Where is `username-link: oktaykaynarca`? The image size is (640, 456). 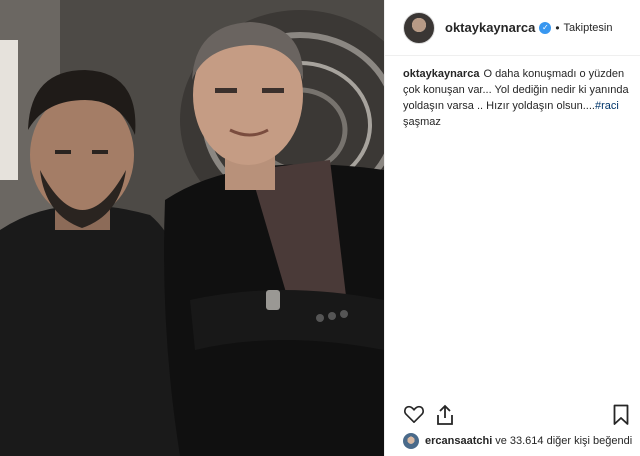 username-link: oktaykaynarca is located at coordinates (490, 27).